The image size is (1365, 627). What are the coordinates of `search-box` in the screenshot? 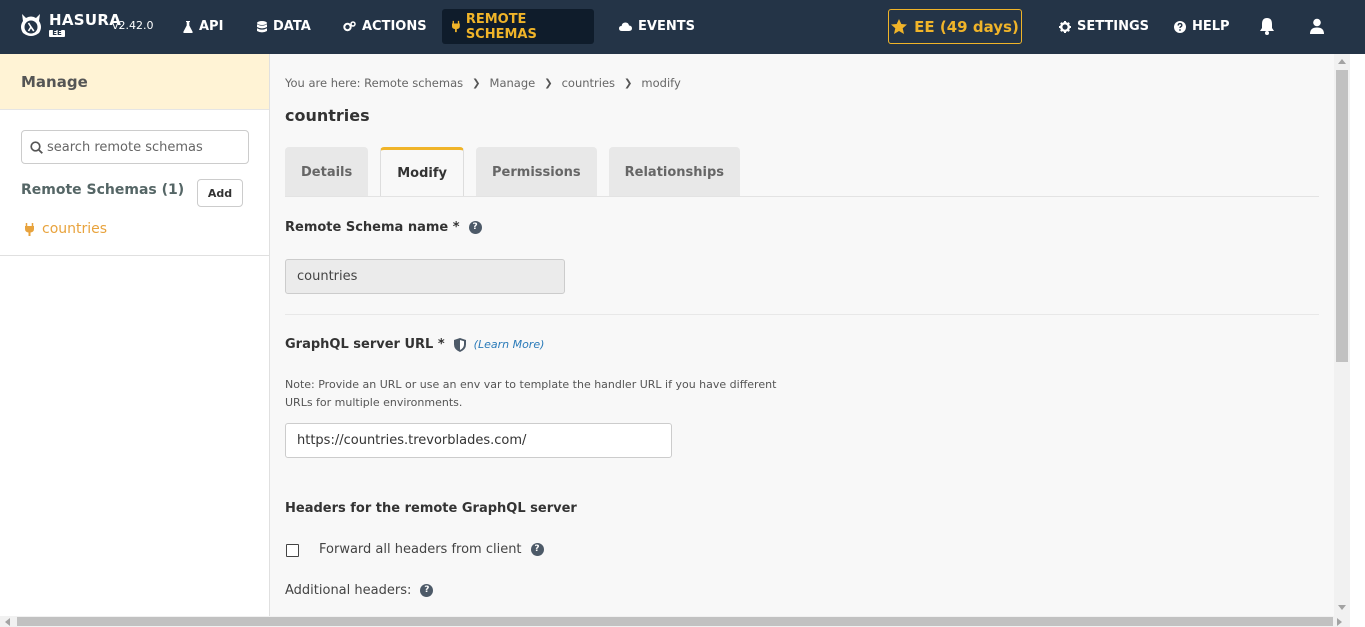 It's located at (135, 147).